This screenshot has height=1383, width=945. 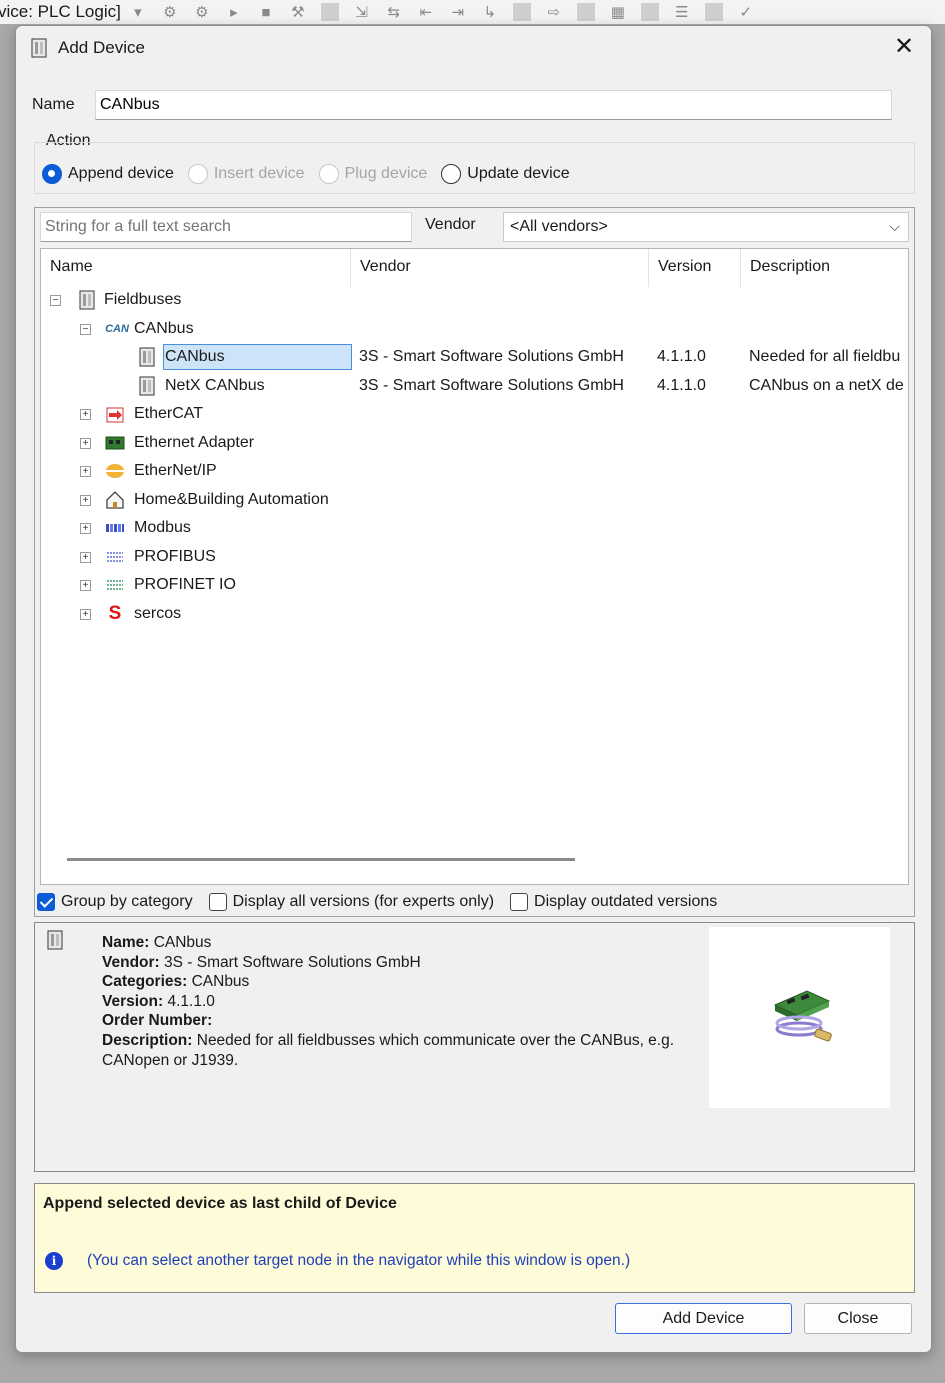 I want to click on display-all-versions-checkbox: Display all versions (for experts only), so click(x=351, y=902).